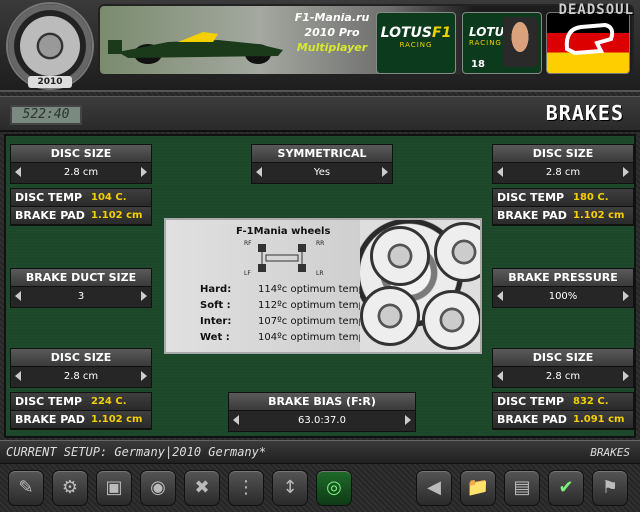  Describe the element at coordinates (591, 197) in the screenshot. I see `disc-temp-value: 180 C.` at that location.